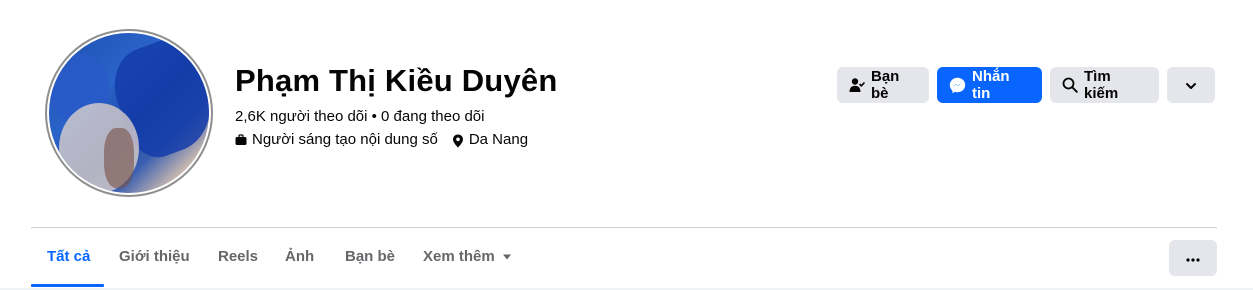 This screenshot has height=290, width=1253. Describe the element at coordinates (458, 140) in the screenshot. I see `map-pin-icon` at that location.